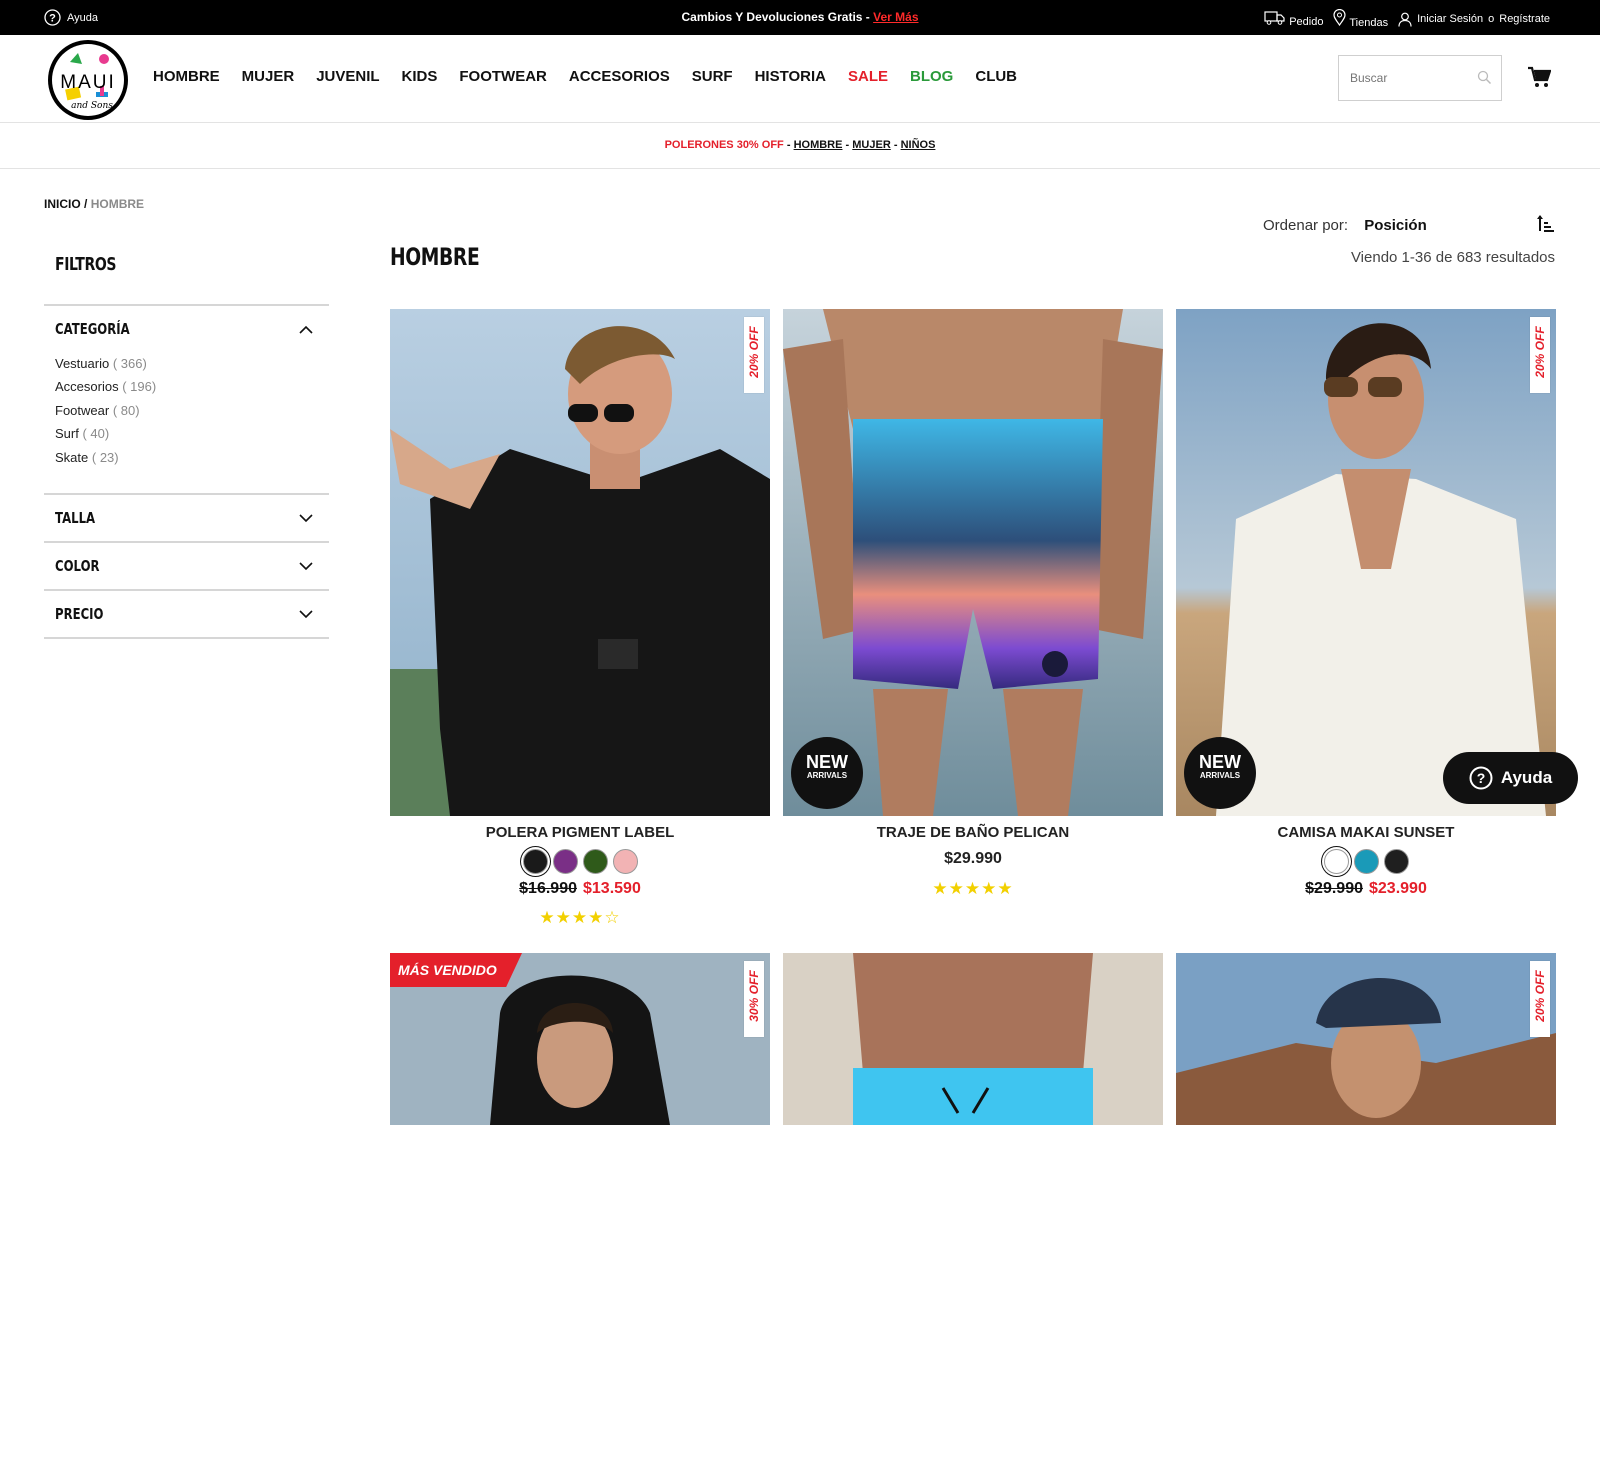 The image size is (1600, 1460). Describe the element at coordinates (503, 76) in the screenshot. I see `nav-footwear: FOOTWEAR` at that location.